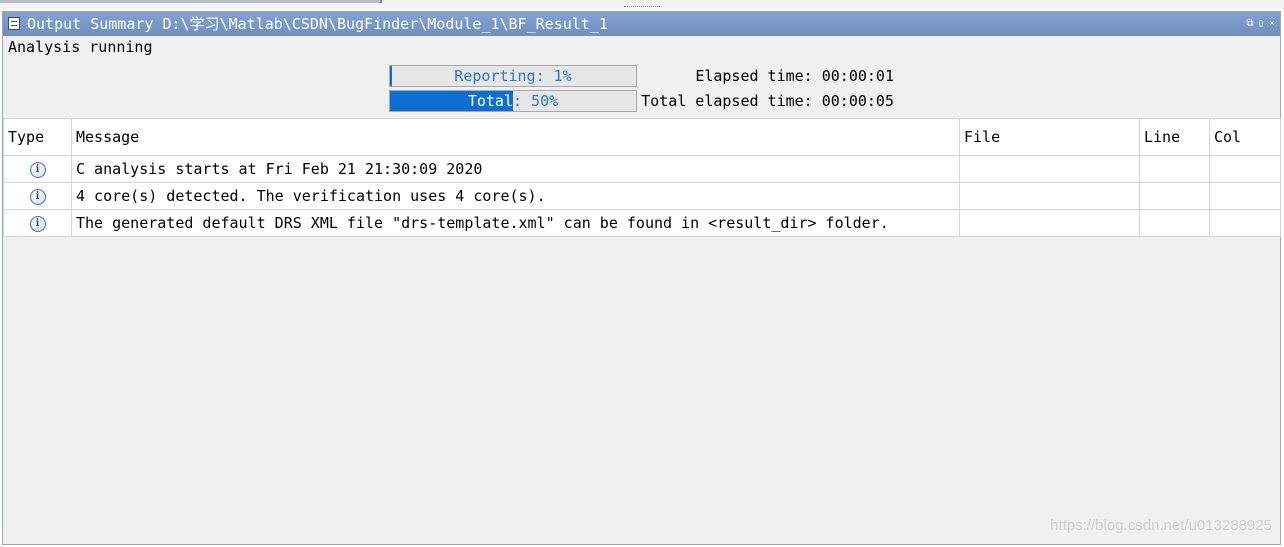  I want to click on total-progress-bar: Total: 50% Total: 50%, so click(513, 101).